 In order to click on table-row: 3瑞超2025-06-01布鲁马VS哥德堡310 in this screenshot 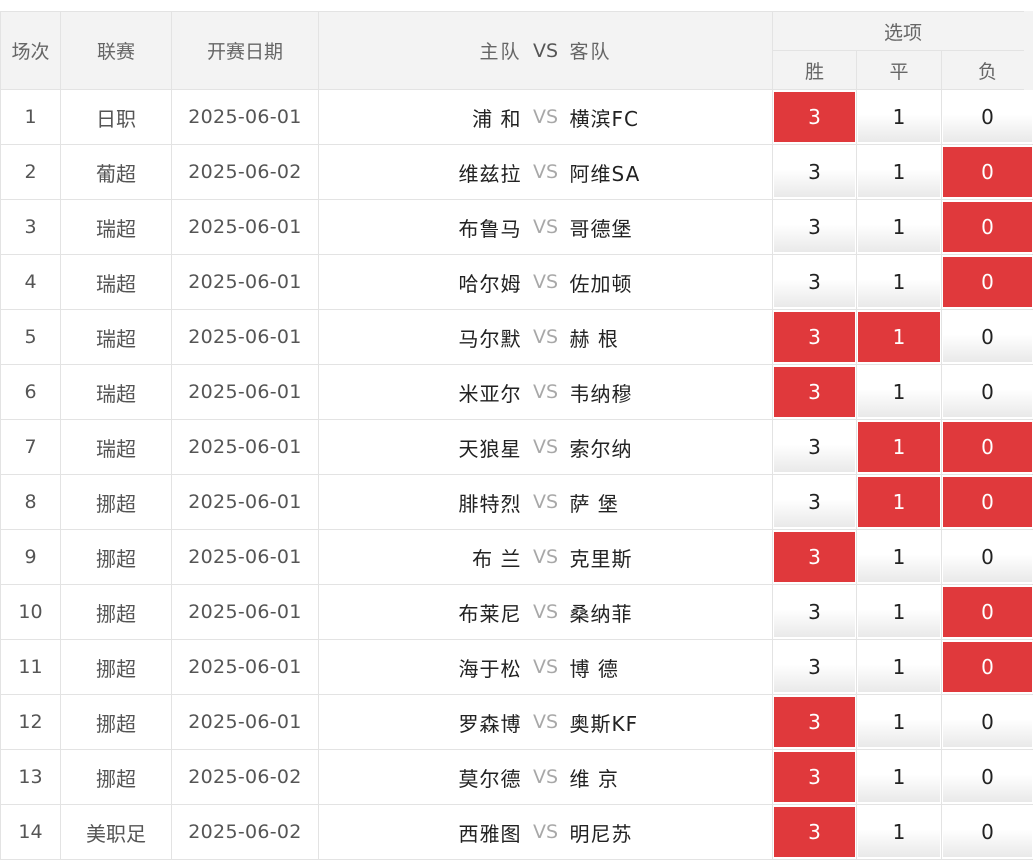, I will do `click(517, 227)`.